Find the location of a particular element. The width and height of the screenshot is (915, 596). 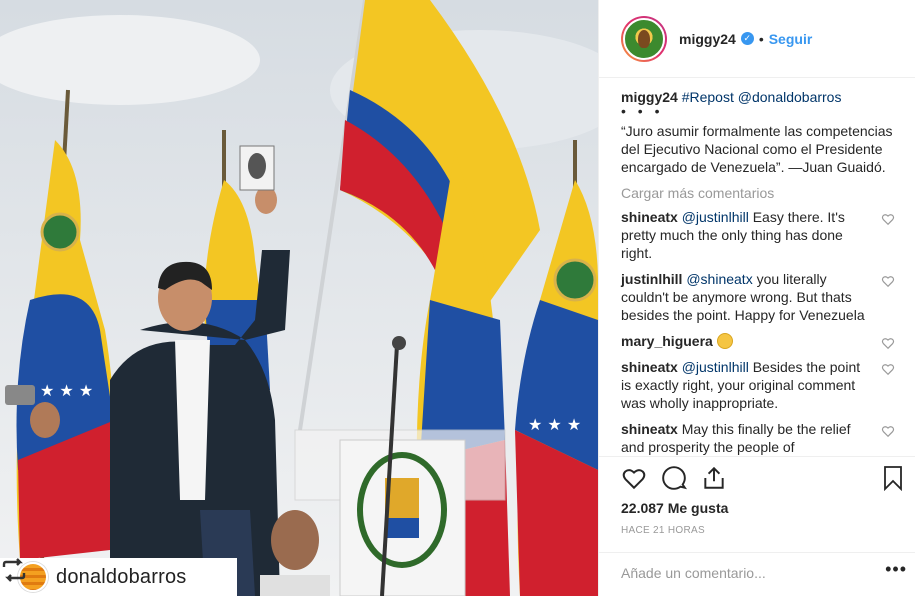

caption-hashtag: #Repost is located at coordinates (708, 97).